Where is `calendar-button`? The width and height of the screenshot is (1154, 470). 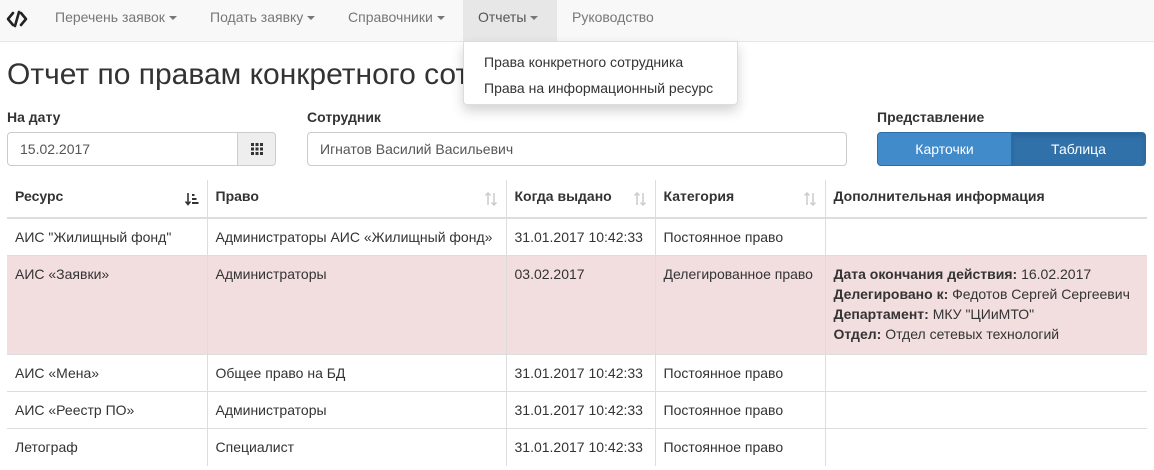 calendar-button is located at coordinates (256, 149).